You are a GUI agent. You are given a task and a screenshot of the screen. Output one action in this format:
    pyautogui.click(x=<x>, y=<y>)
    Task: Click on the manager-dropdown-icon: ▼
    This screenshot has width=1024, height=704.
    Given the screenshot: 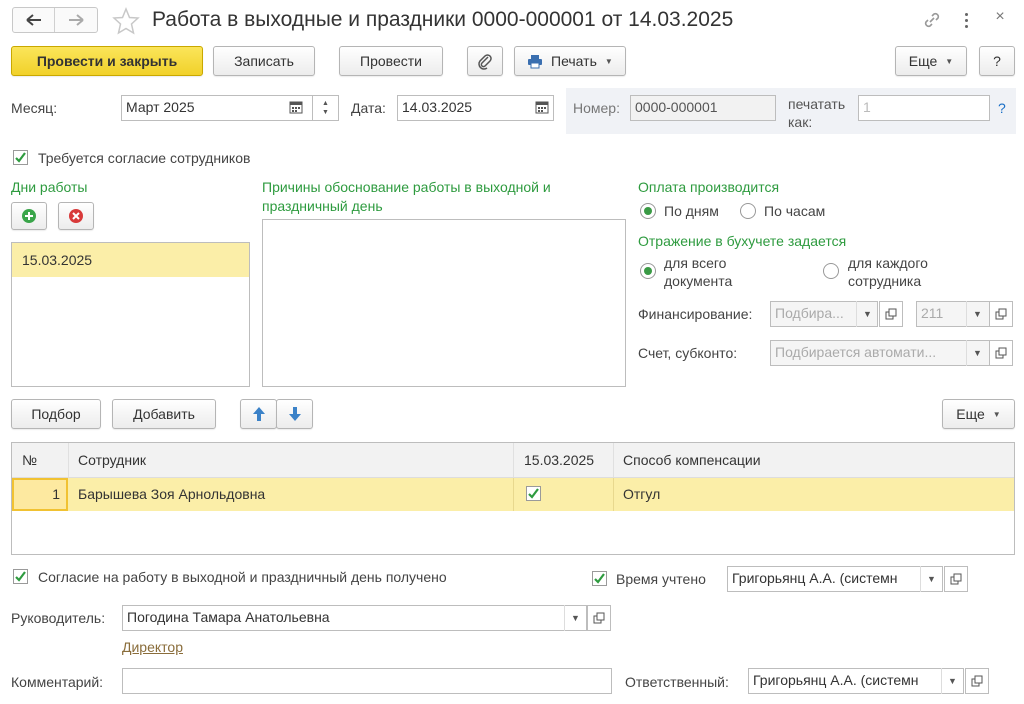 What is the action you would take?
    pyautogui.click(x=575, y=618)
    